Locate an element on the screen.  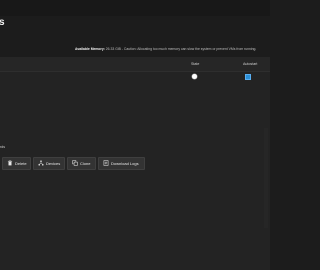
devices-icon is located at coordinates (41, 163).